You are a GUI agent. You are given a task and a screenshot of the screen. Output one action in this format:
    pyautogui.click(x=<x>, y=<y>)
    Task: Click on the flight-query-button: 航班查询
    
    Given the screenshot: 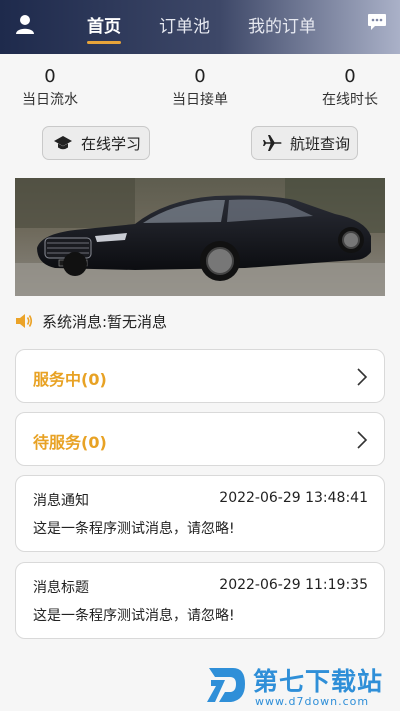 What is the action you would take?
    pyautogui.click(x=304, y=143)
    